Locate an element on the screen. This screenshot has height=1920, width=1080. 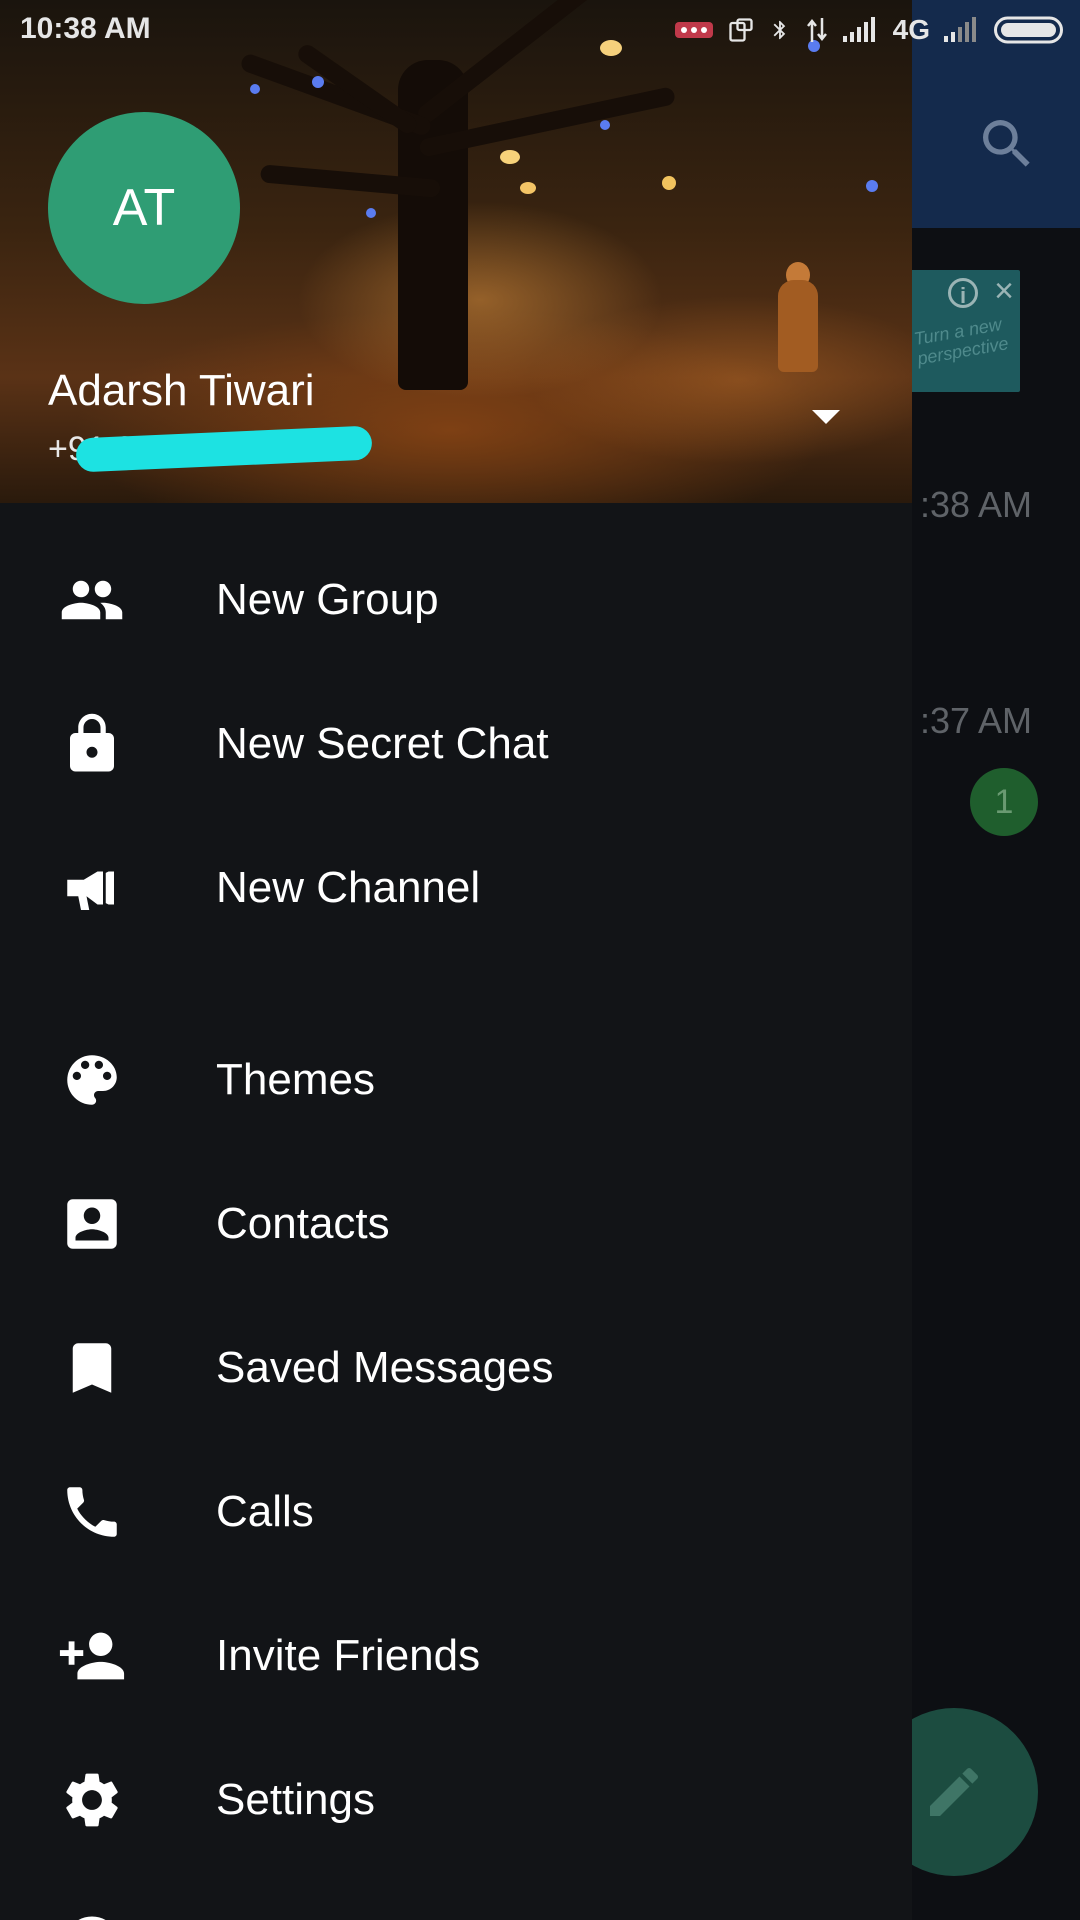
chevron-down-icon is located at coordinates (826, 417).